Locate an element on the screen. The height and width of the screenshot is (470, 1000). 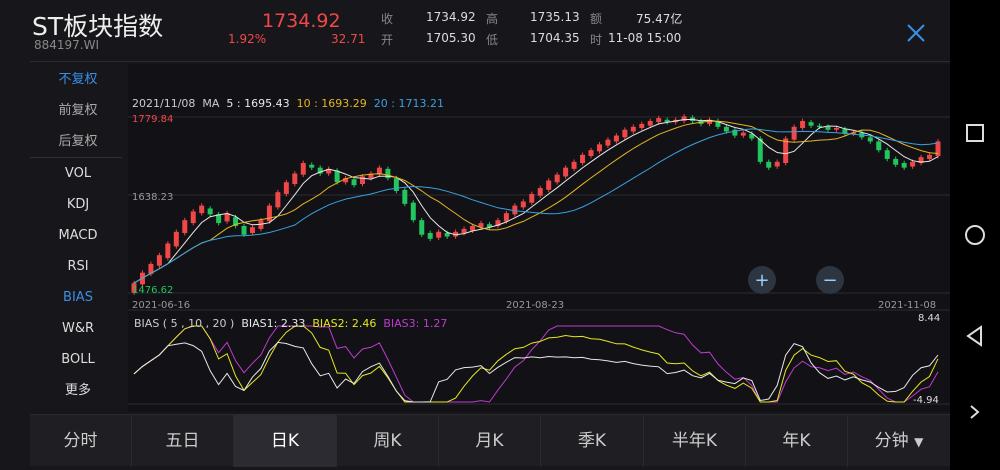
tab-monthly: 月K is located at coordinates (490, 441).